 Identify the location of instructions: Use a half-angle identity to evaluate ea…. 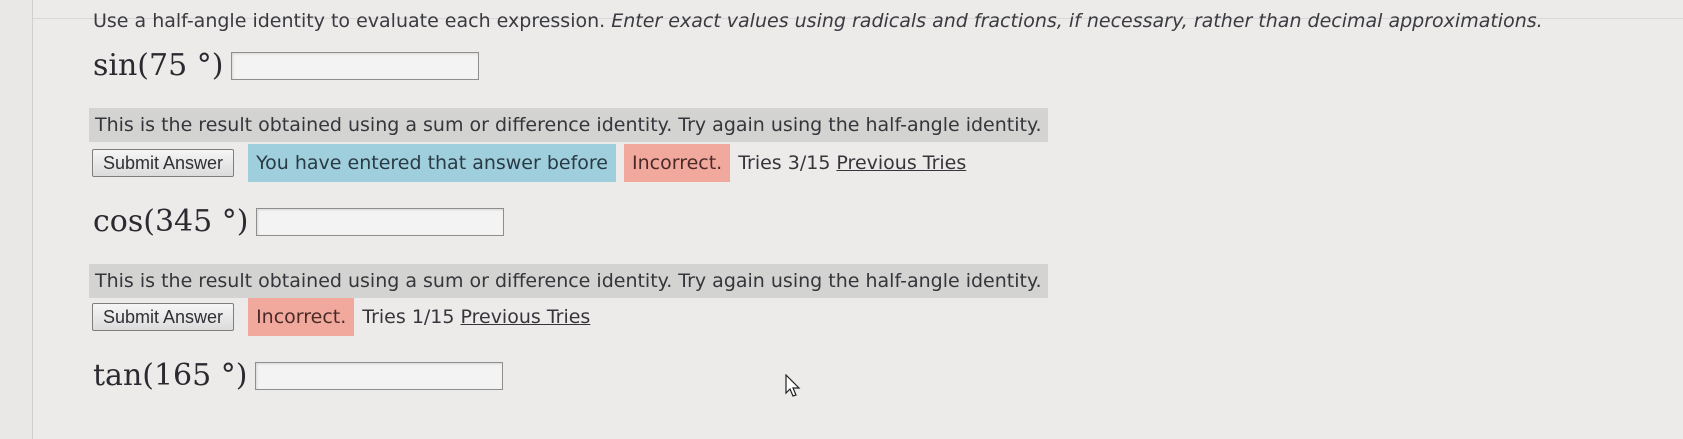
(818, 21).